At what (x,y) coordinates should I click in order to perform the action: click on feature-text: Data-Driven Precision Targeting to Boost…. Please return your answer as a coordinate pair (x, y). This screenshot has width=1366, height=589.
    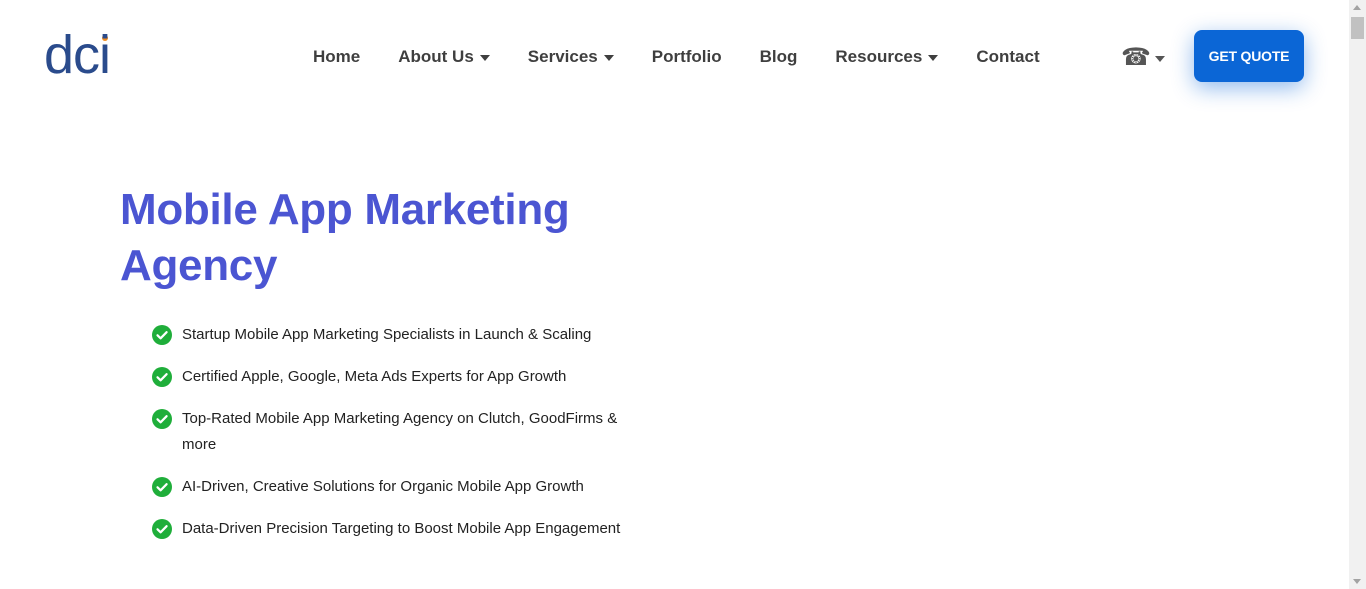
    Looking at the image, I should click on (401, 528).